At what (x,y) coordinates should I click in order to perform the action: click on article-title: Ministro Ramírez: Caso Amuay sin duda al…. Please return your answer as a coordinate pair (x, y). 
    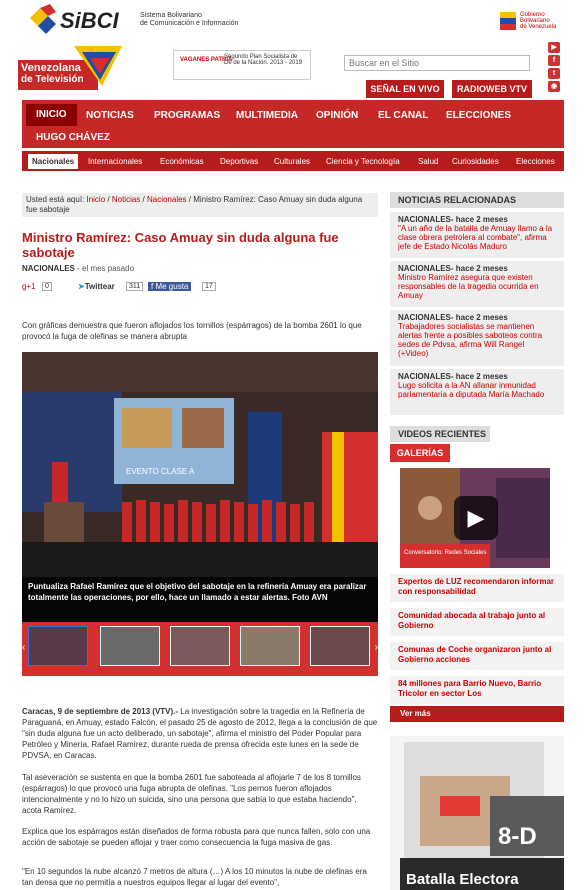
    Looking at the image, I should click on (180, 245).